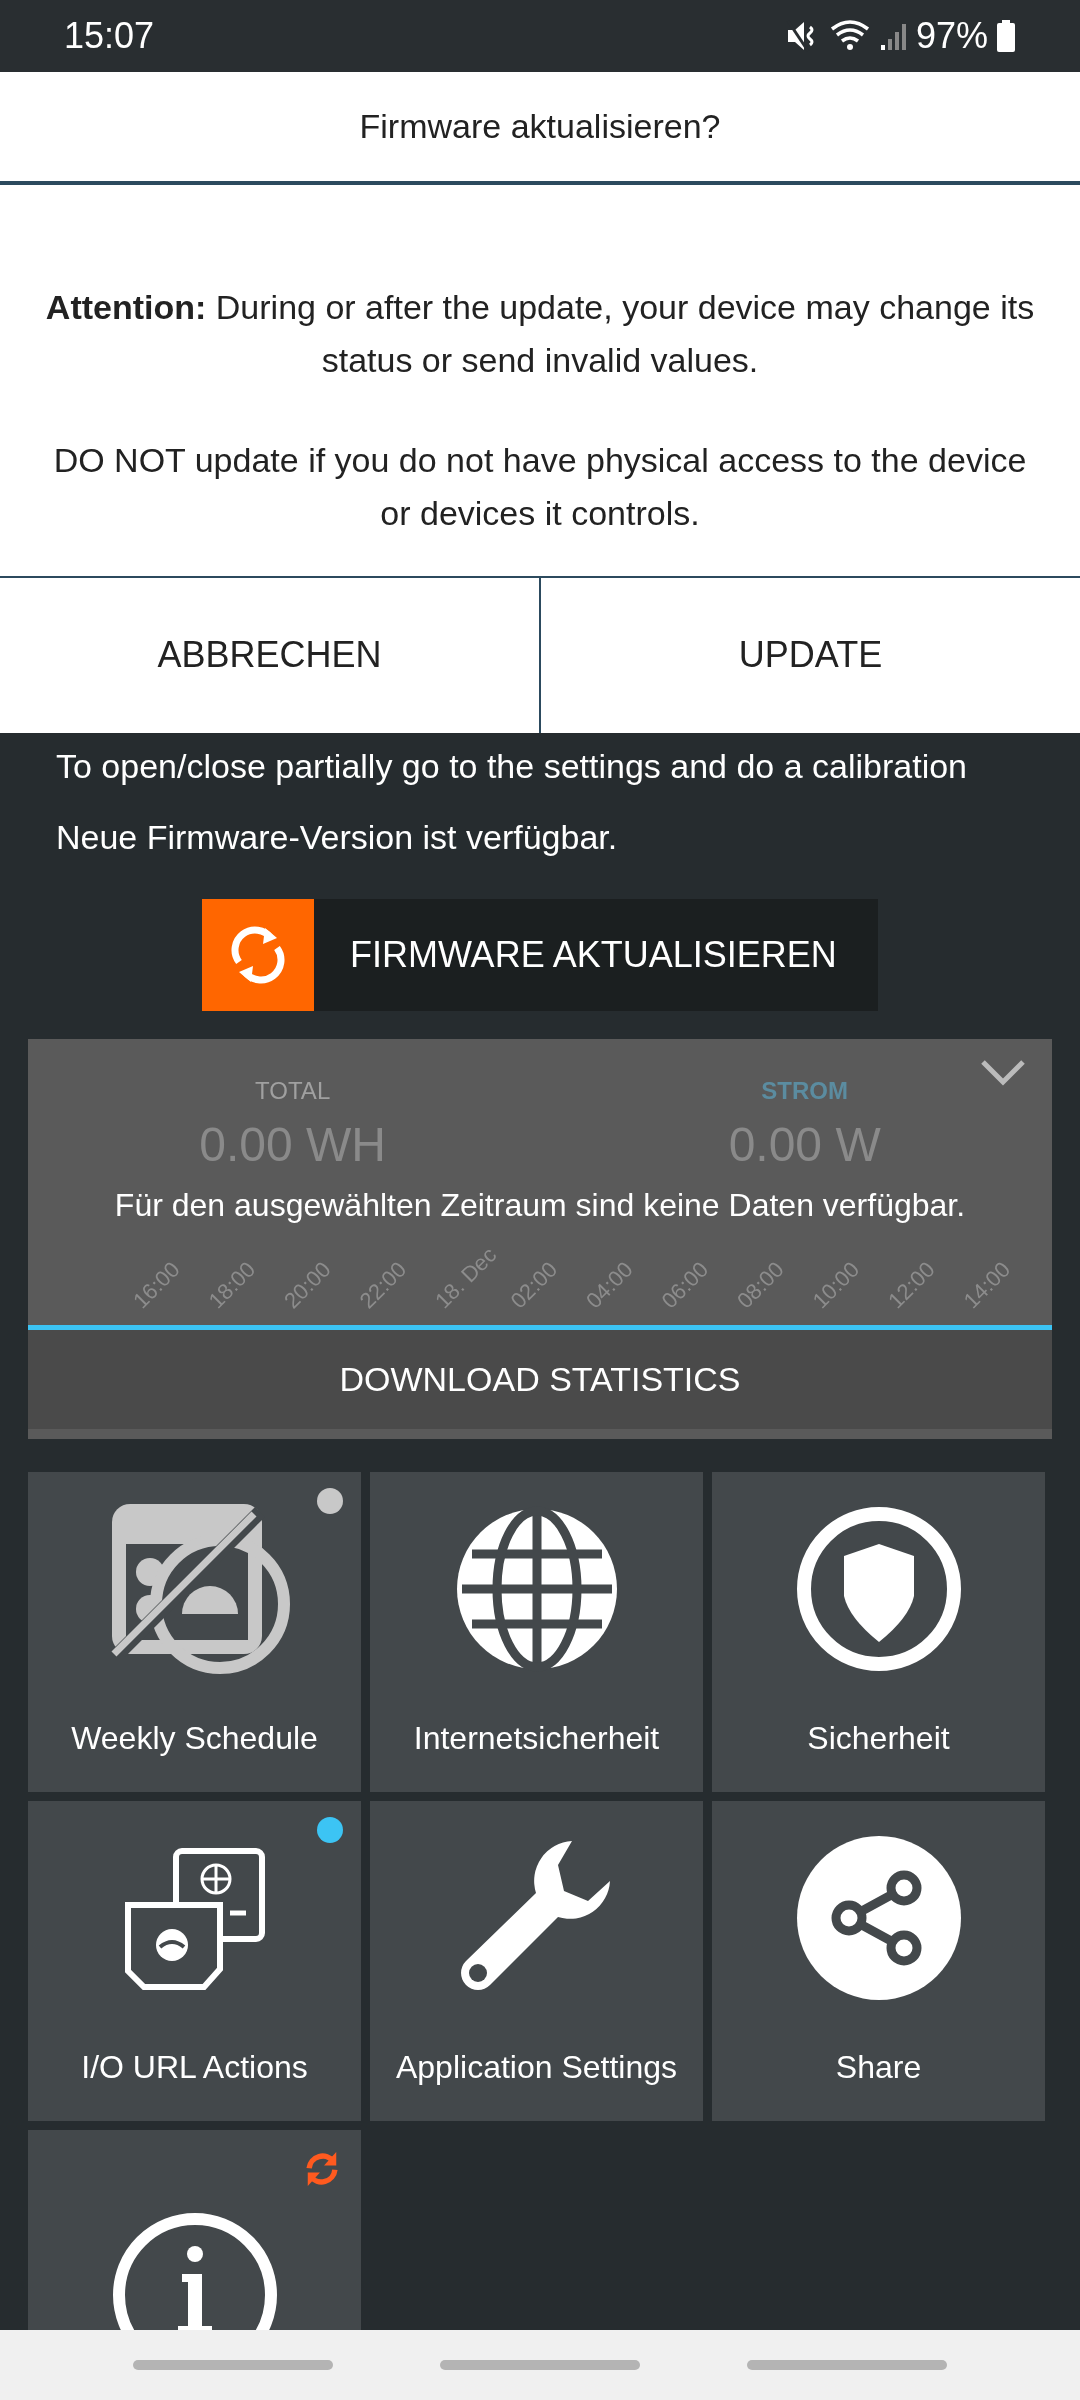 The width and height of the screenshot is (1080, 2400). Describe the element at coordinates (846, 2365) in the screenshot. I see `back-button` at that location.